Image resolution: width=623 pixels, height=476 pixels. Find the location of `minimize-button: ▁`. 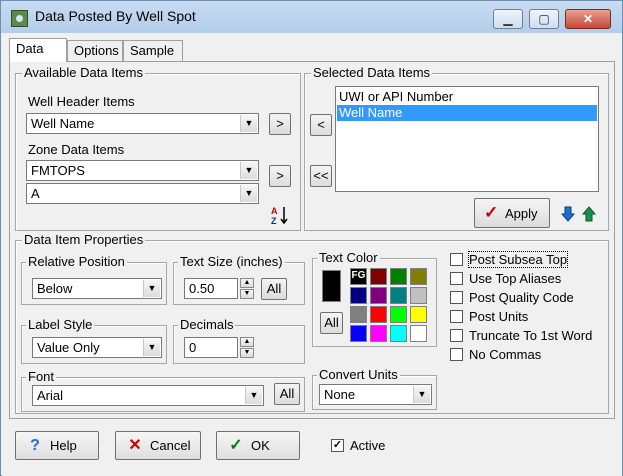

minimize-button: ▁ is located at coordinates (508, 19).